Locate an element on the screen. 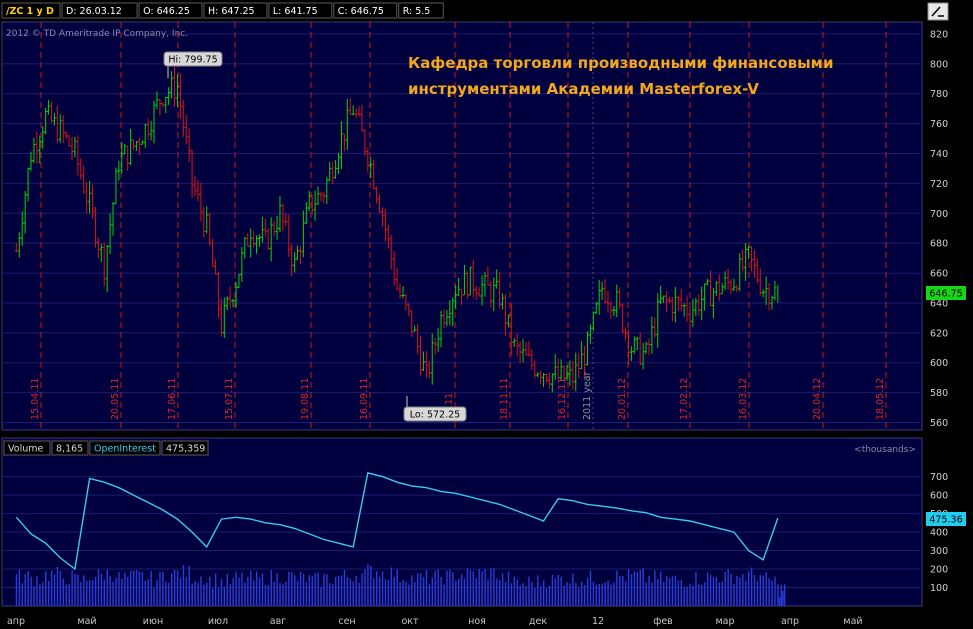  drawing-tools-button is located at coordinates (938, 11).